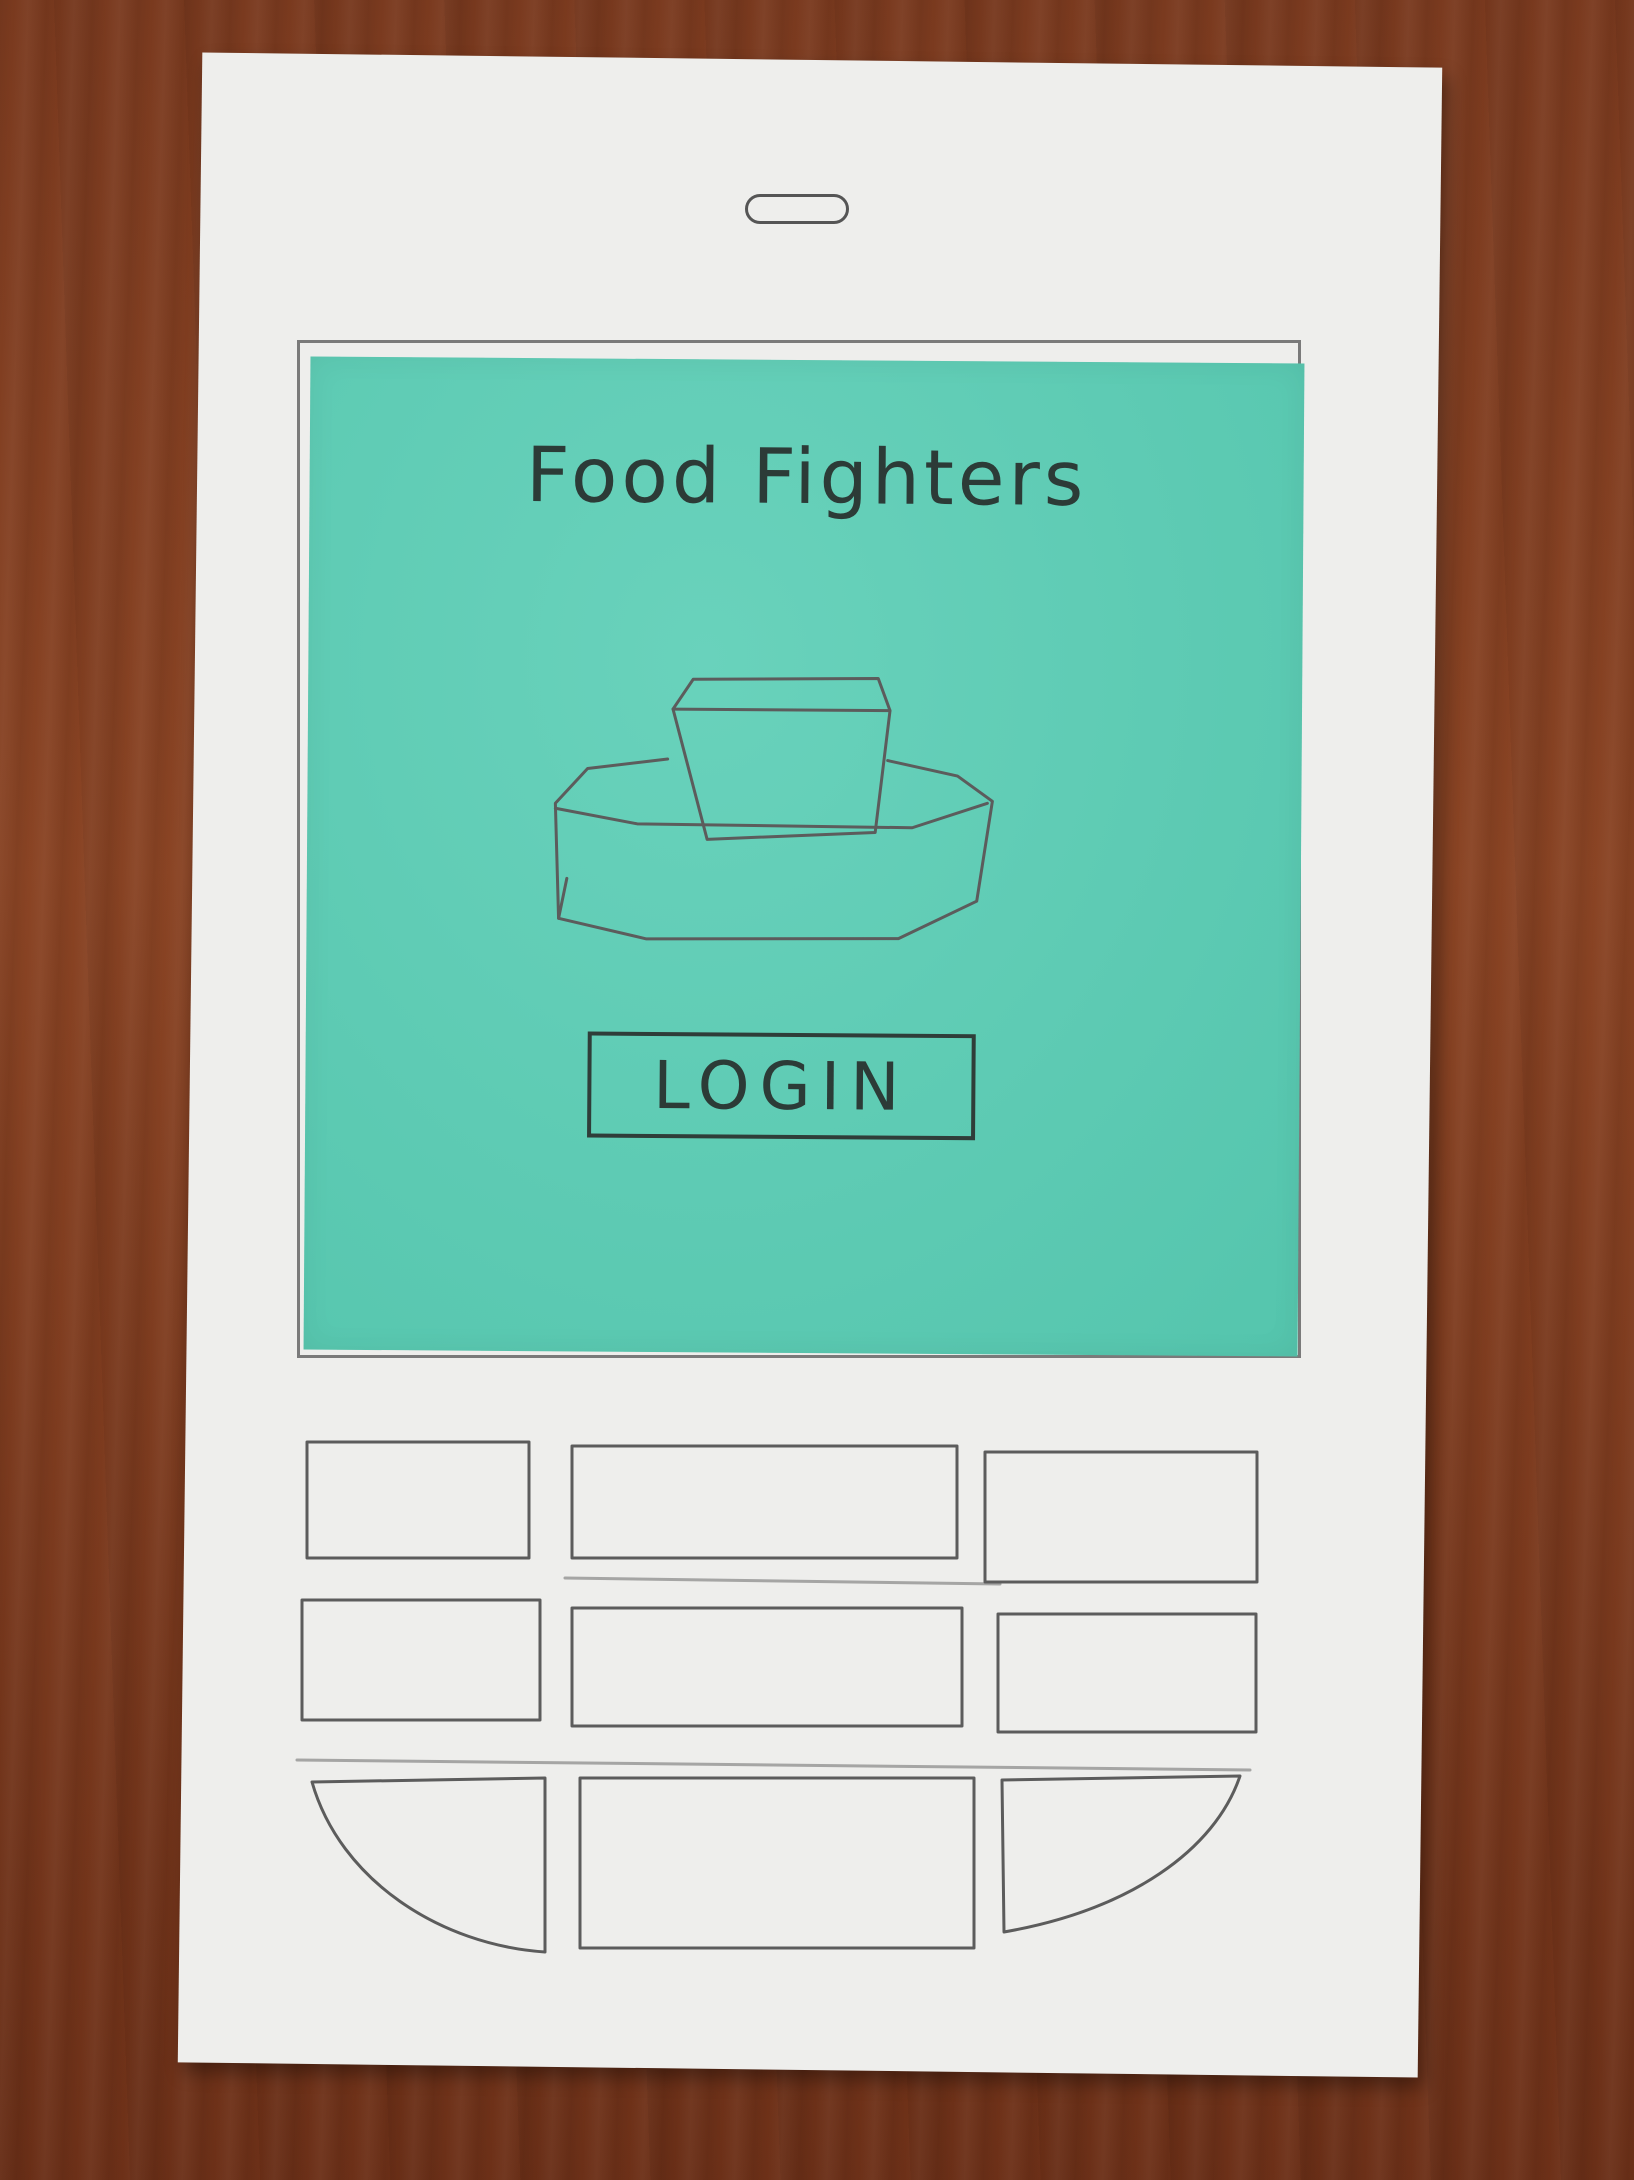 The image size is (1634, 2180). What do you see at coordinates (797, 209) in the screenshot?
I see `phone-speaker` at bounding box center [797, 209].